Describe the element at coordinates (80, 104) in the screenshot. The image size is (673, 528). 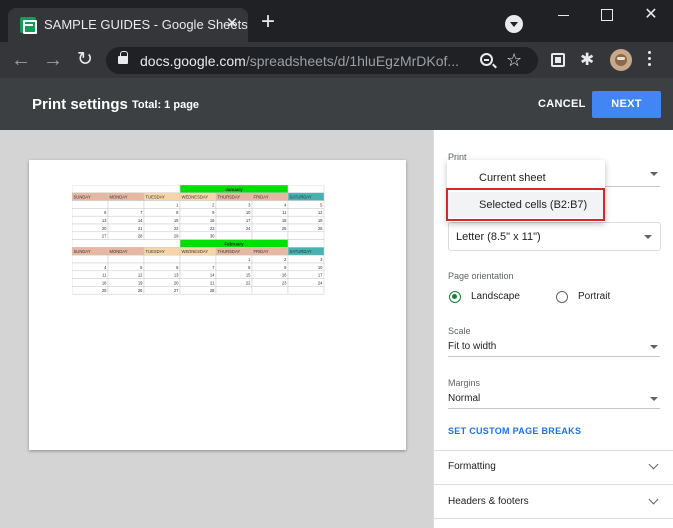
I see `page-title: Print settings` at that location.